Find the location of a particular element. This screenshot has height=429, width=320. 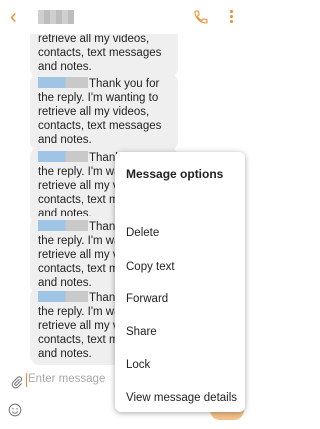

more-vertical-icon is located at coordinates (231, 17).